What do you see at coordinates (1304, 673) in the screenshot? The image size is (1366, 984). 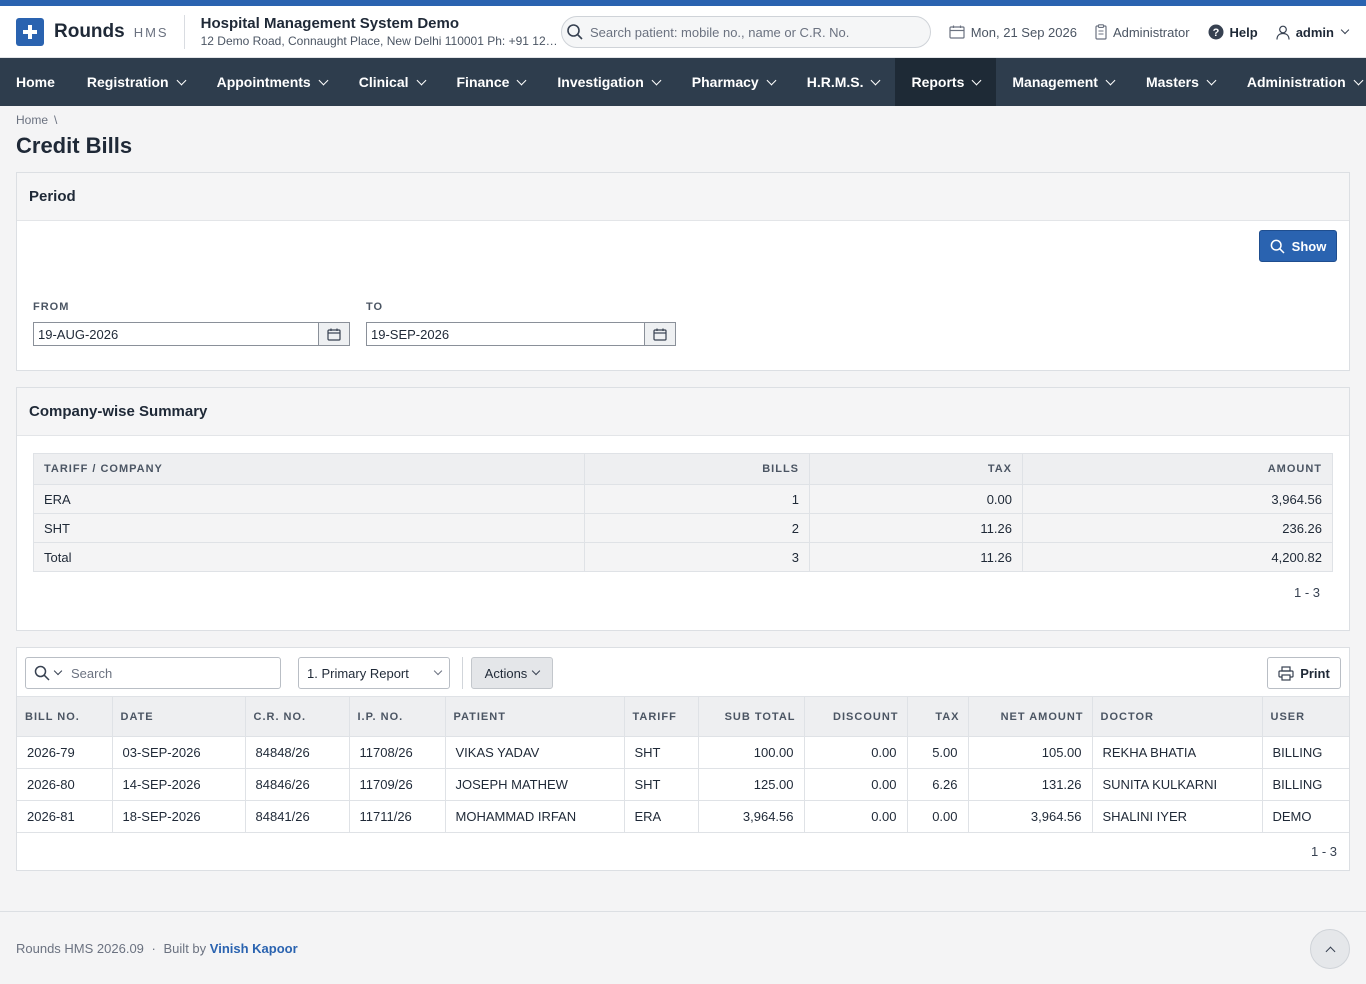 I see `print-button: Print` at bounding box center [1304, 673].